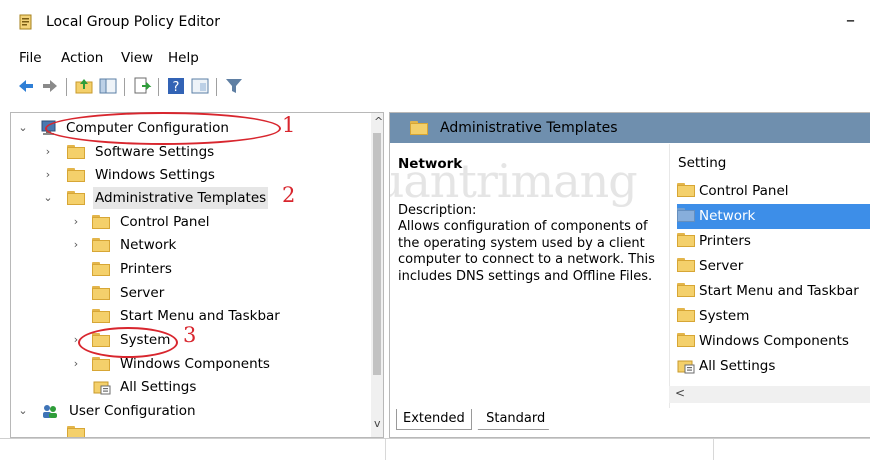 The height and width of the screenshot is (460, 870). I want to click on filter-icon, so click(234, 86).